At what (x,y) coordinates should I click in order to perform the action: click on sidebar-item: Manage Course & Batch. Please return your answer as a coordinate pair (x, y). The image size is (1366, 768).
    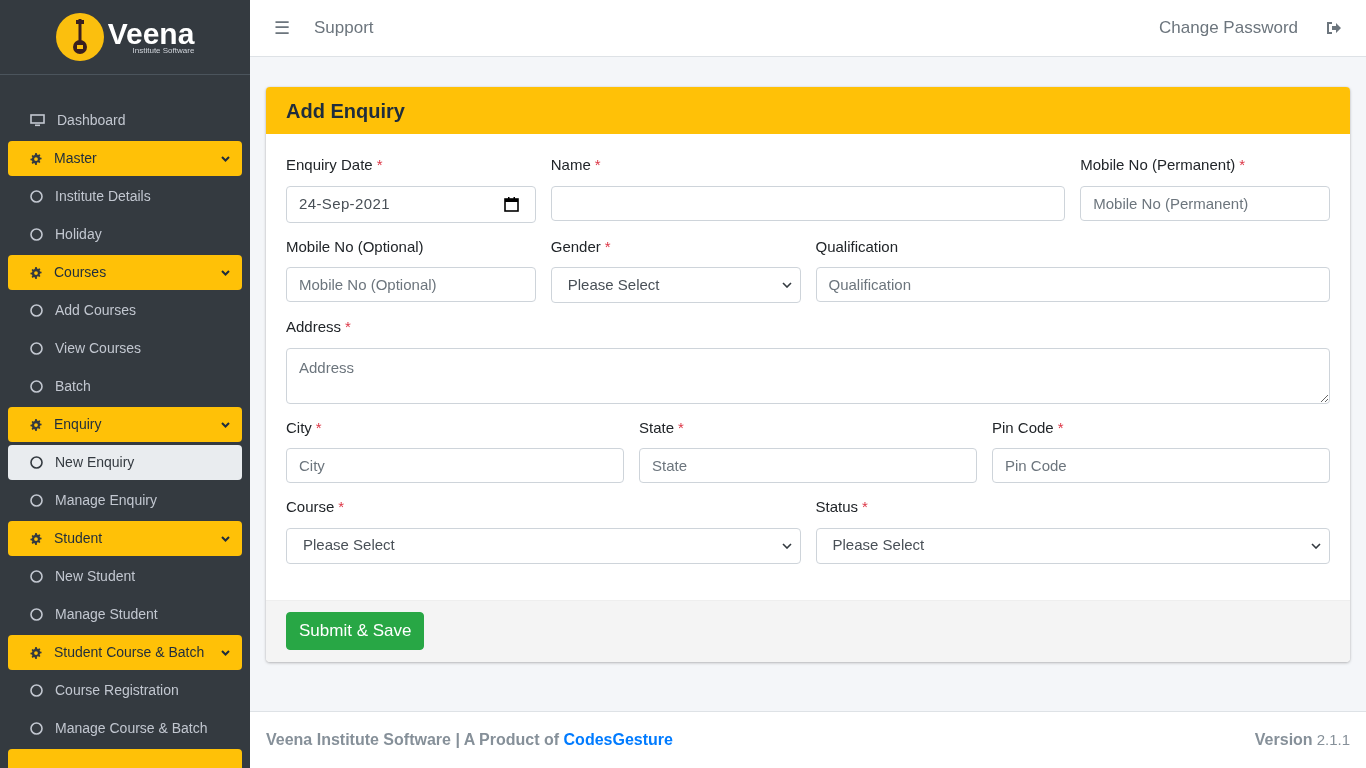
    Looking at the image, I should click on (125, 728).